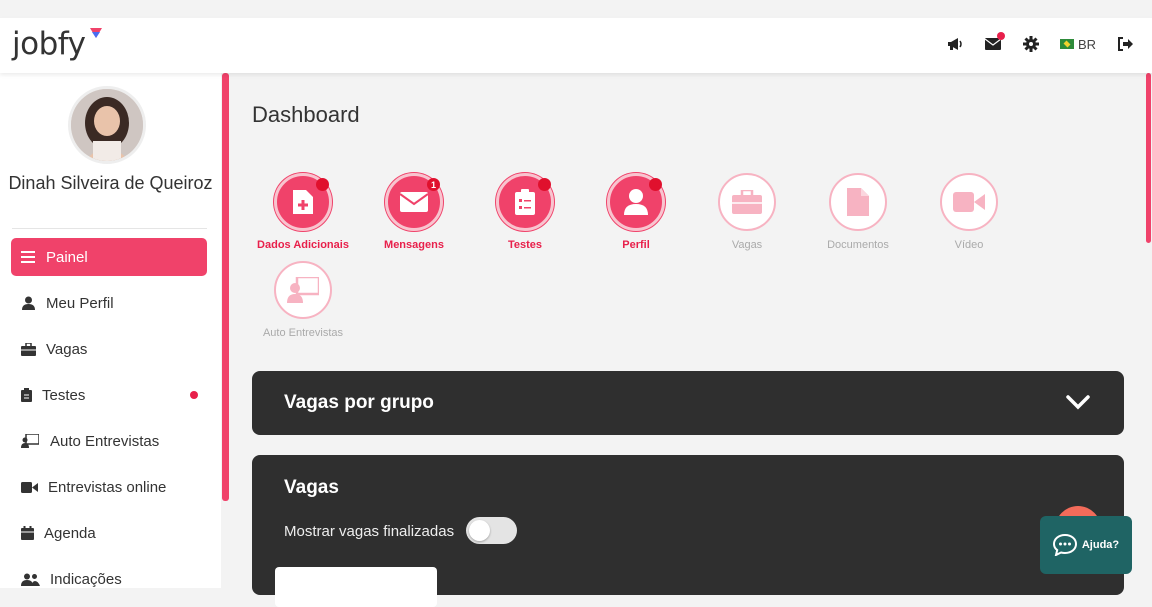  I want to click on shortcut-label: Documentos, so click(858, 245).